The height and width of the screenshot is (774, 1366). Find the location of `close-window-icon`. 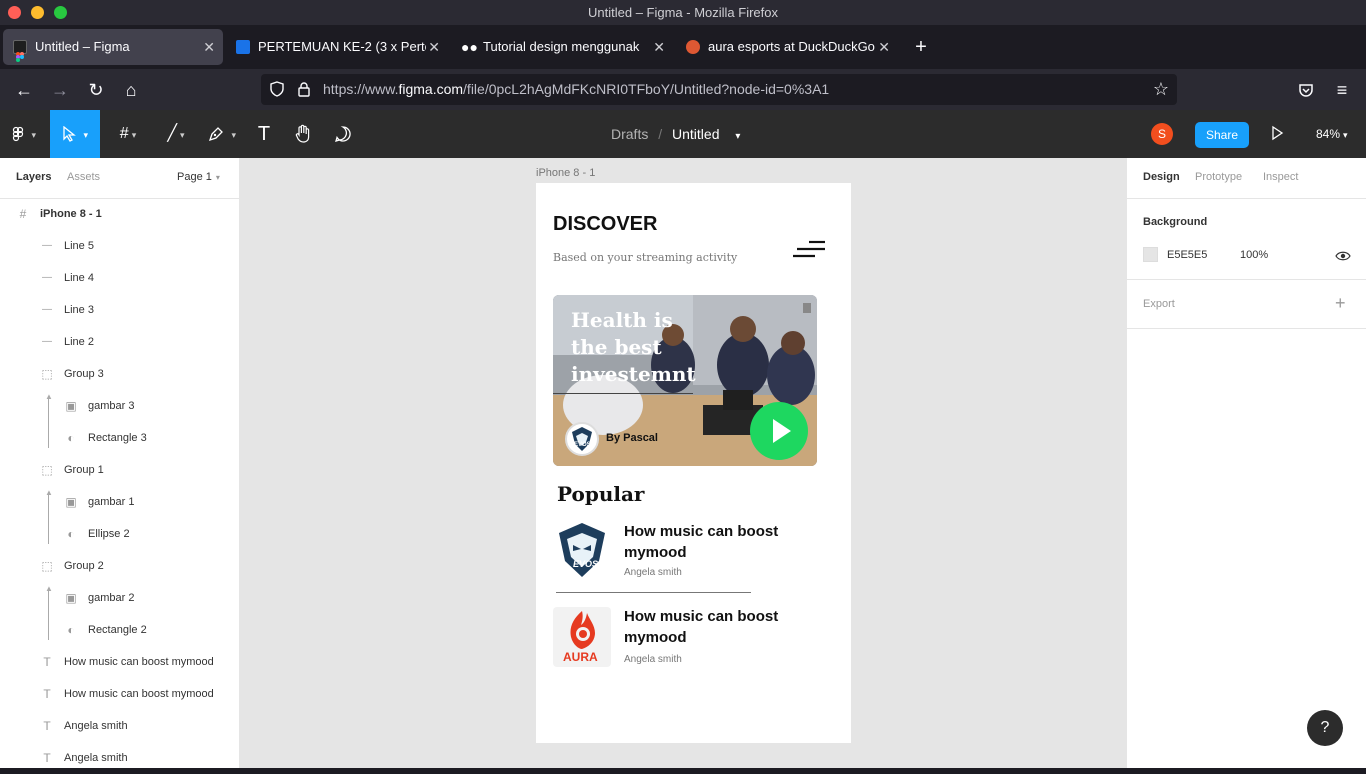

close-window-icon is located at coordinates (14, 12).